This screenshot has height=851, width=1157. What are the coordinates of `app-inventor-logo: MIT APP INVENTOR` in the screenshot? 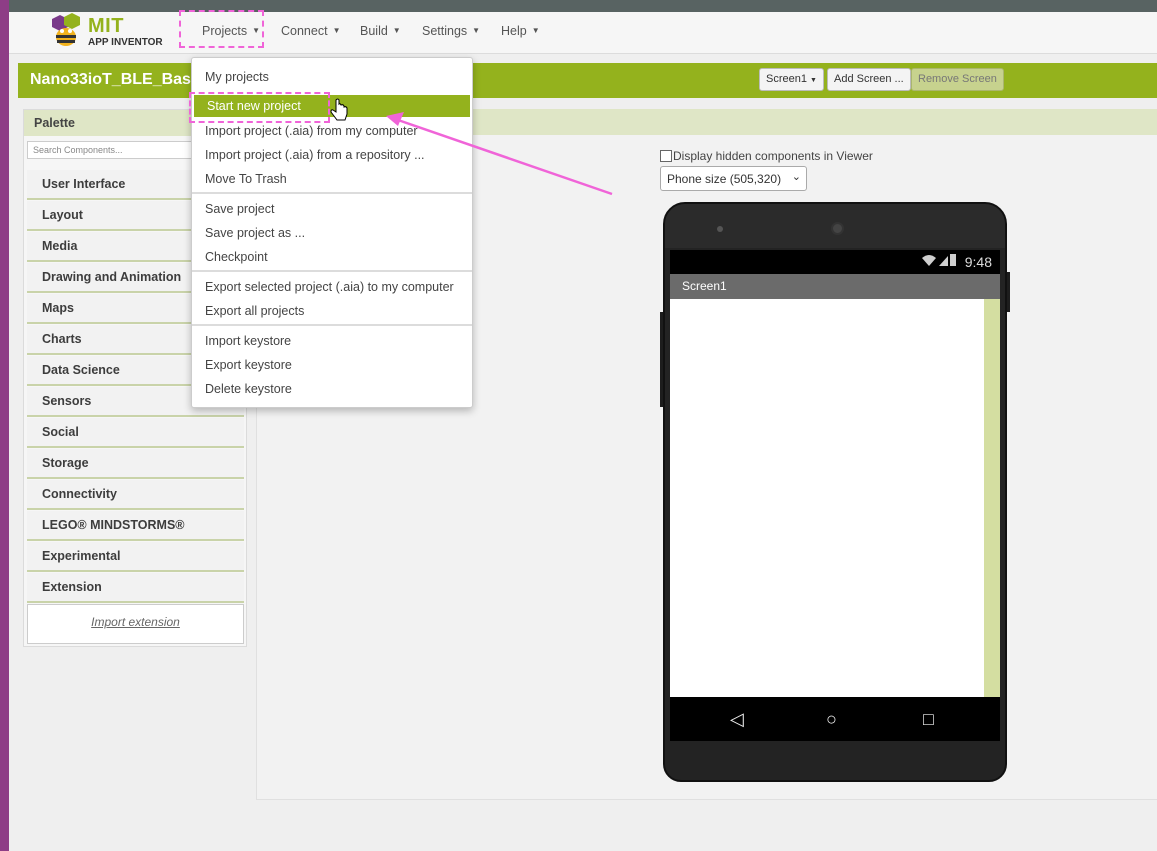 It's located at (106, 32).